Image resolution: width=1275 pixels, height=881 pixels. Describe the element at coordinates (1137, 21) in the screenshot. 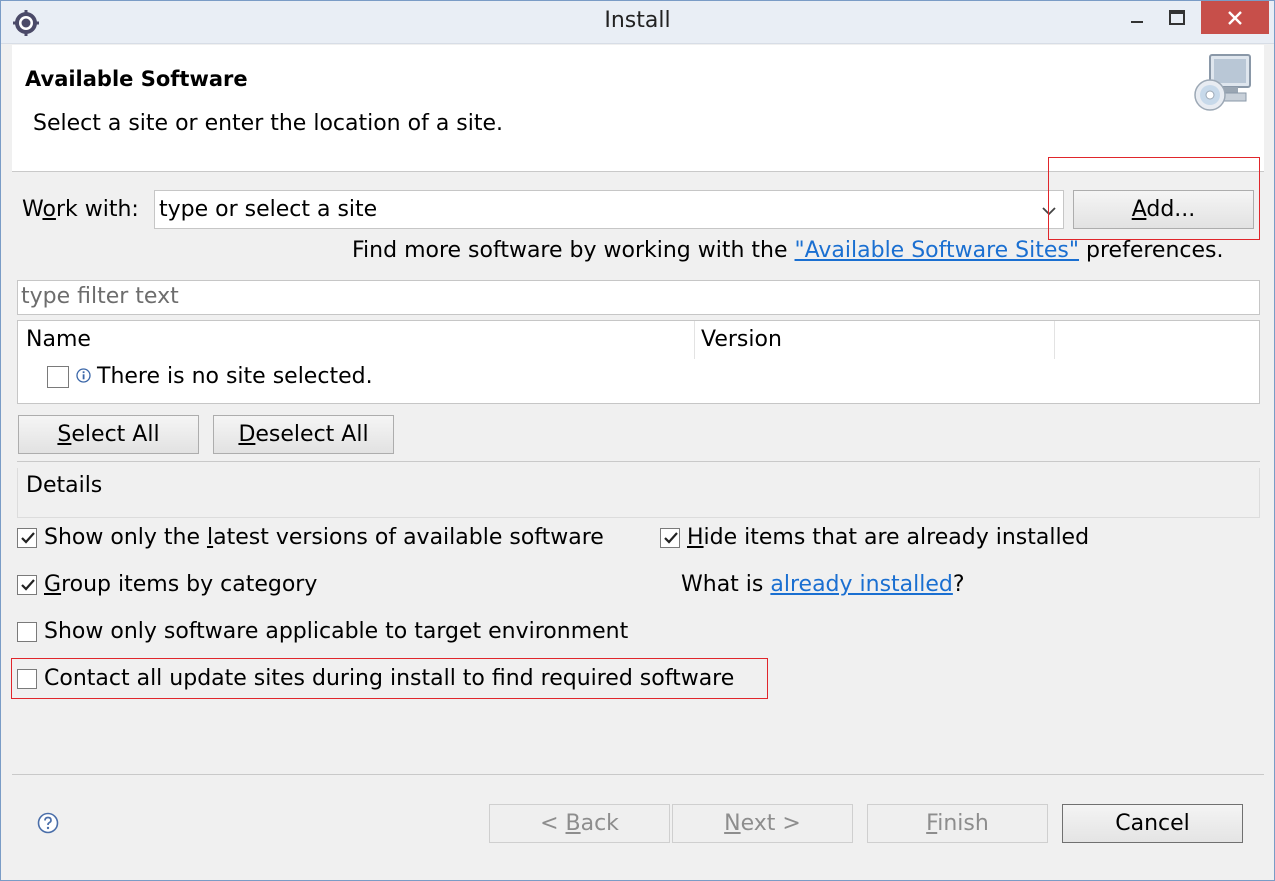

I see `minimize-icon` at that location.